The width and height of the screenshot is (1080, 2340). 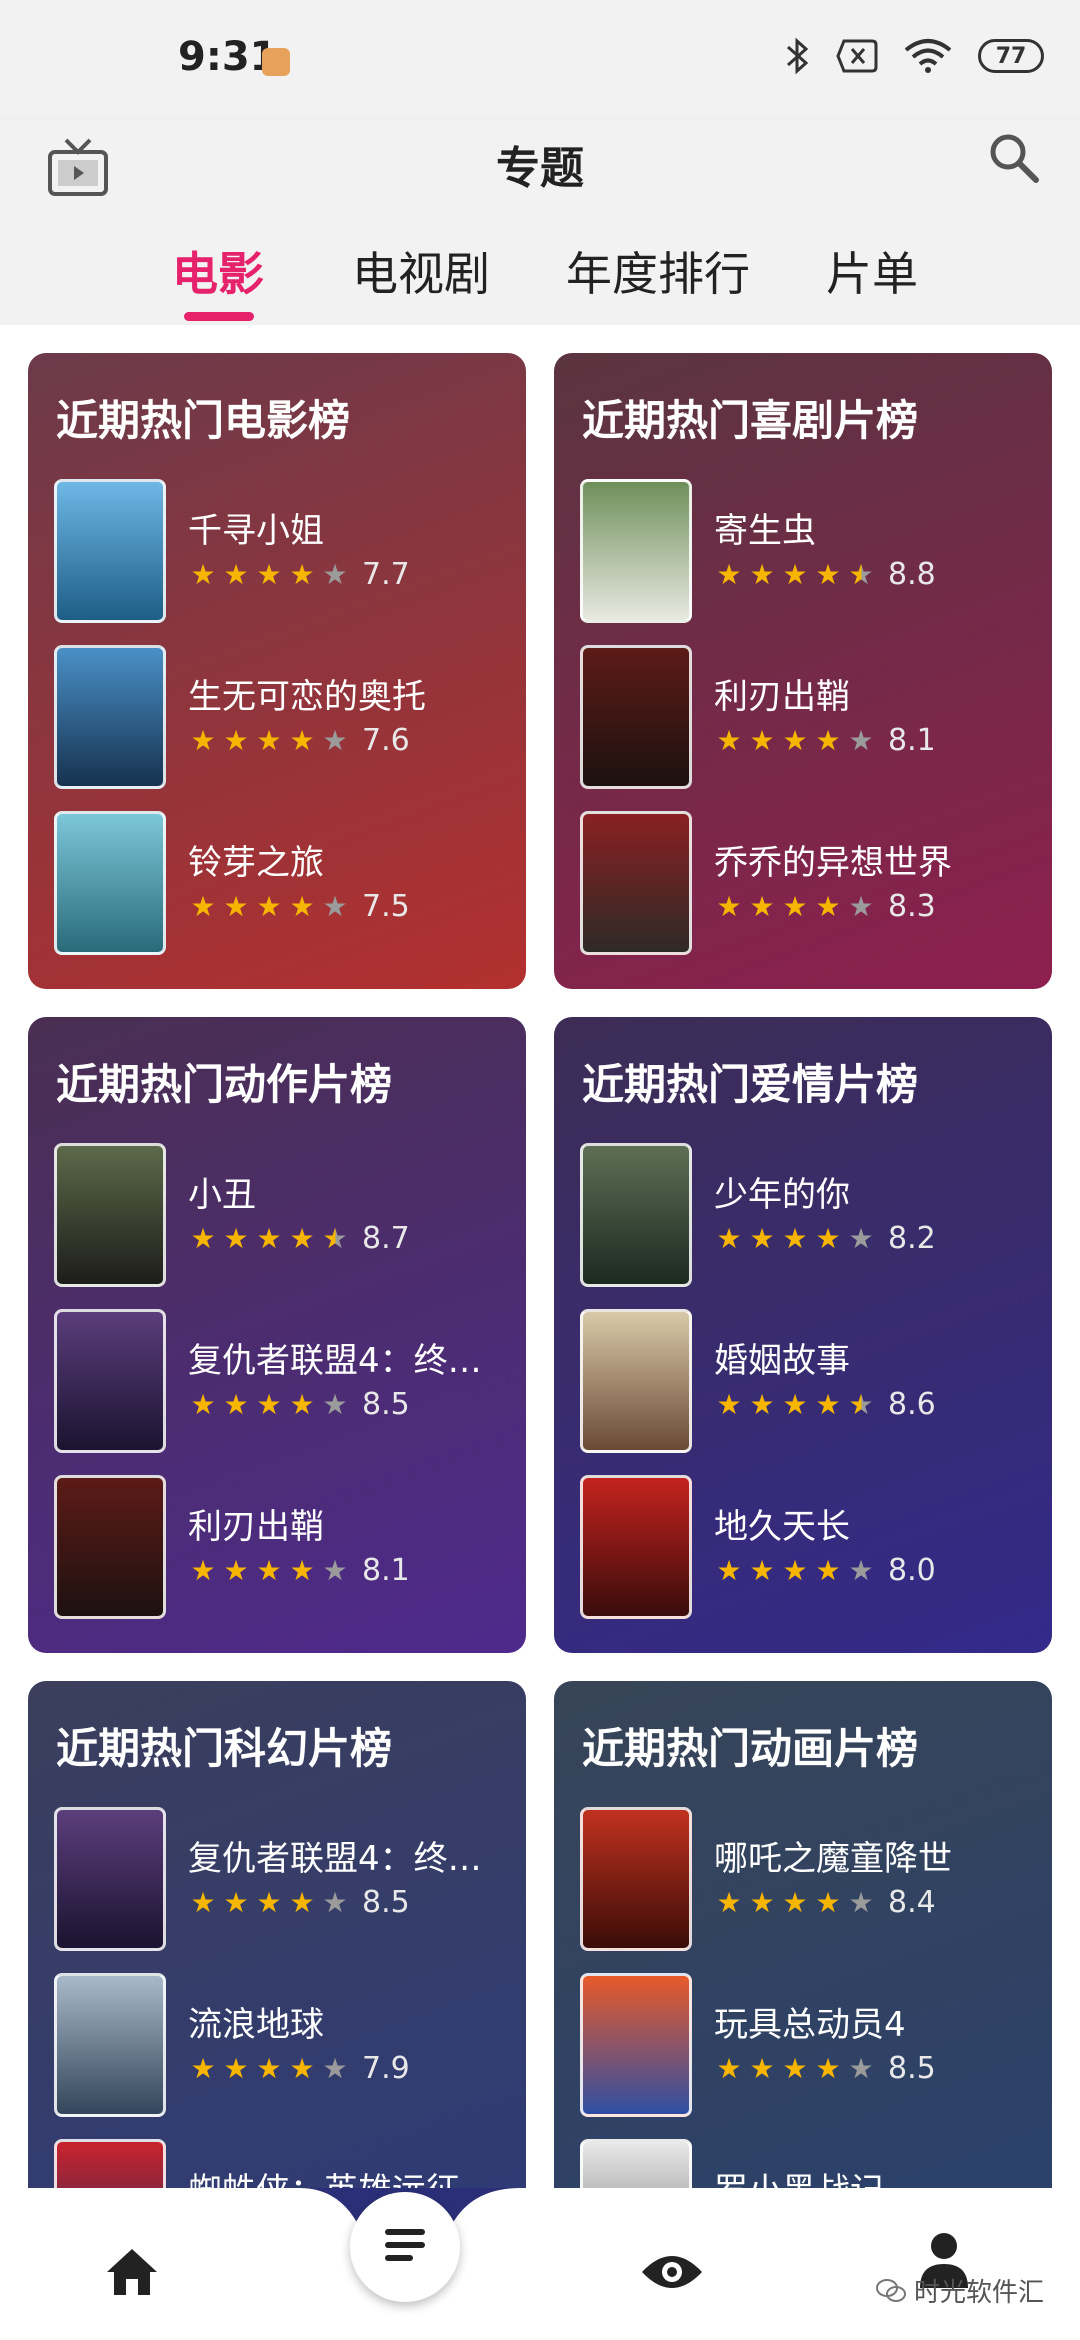 I want to click on score: 8.2, so click(x=912, y=1238).